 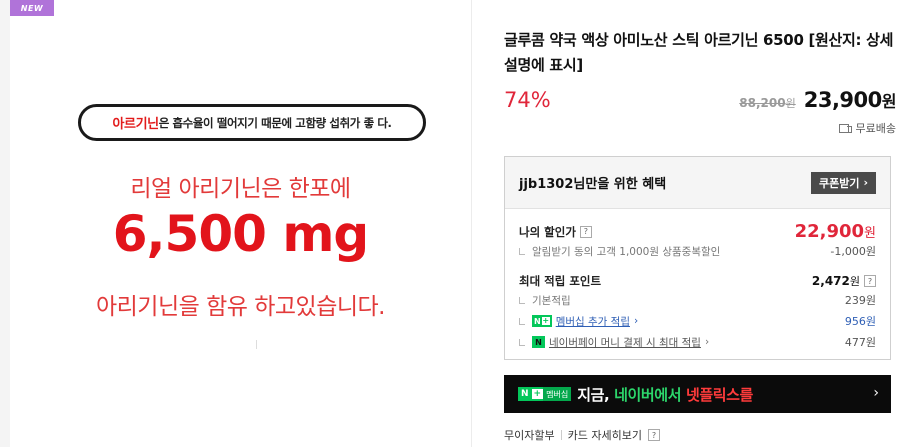 I want to click on image-pill-caption: 아르기닌 은 흡수율이 떨어지기 때문에 고함량 섭취가 좋 다., so click(x=252, y=122).